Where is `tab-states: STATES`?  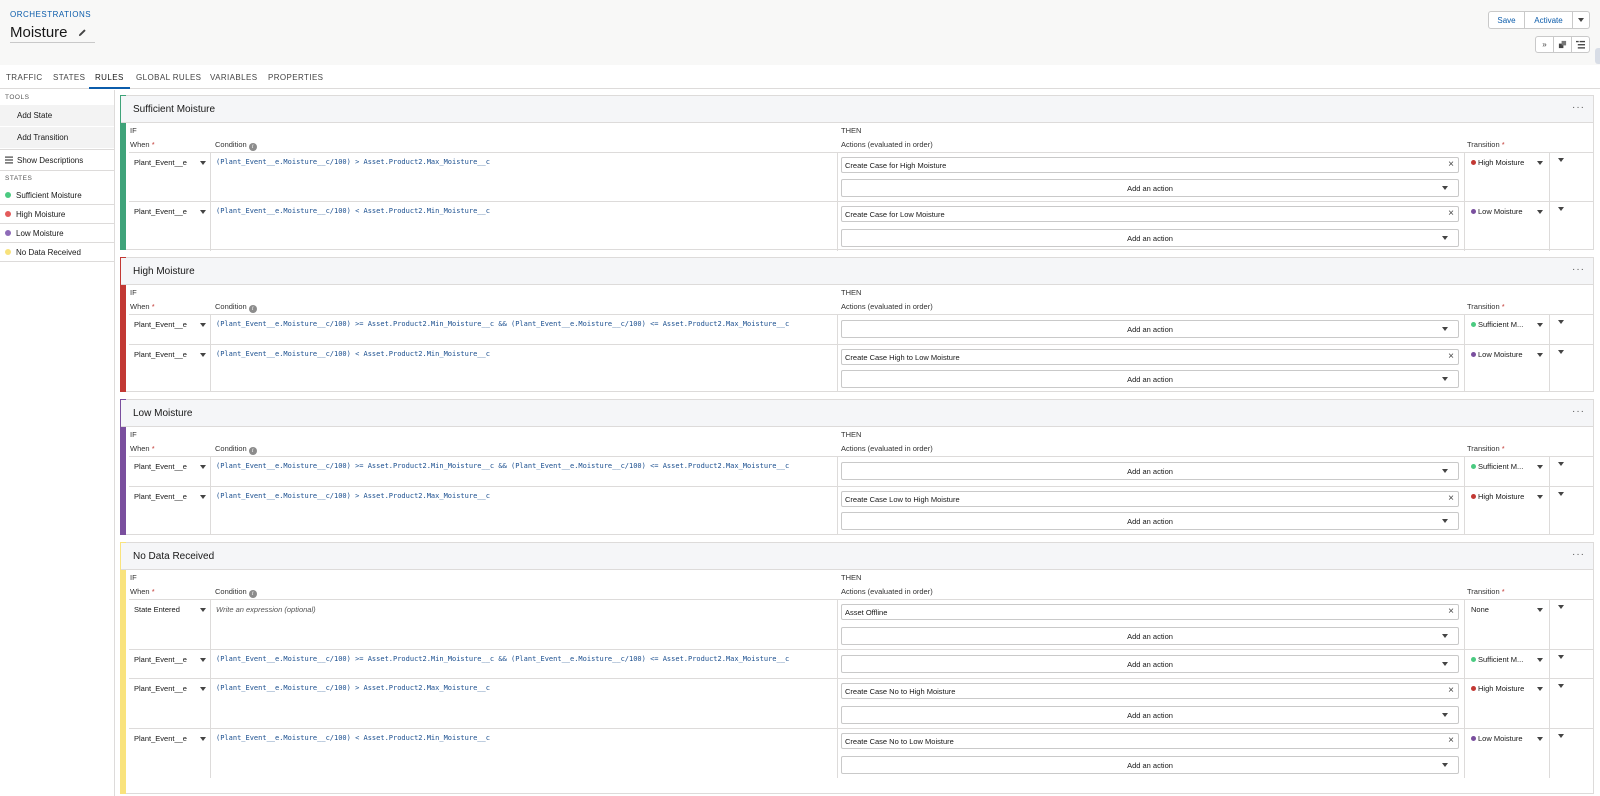
tab-states: STATES is located at coordinates (69, 77).